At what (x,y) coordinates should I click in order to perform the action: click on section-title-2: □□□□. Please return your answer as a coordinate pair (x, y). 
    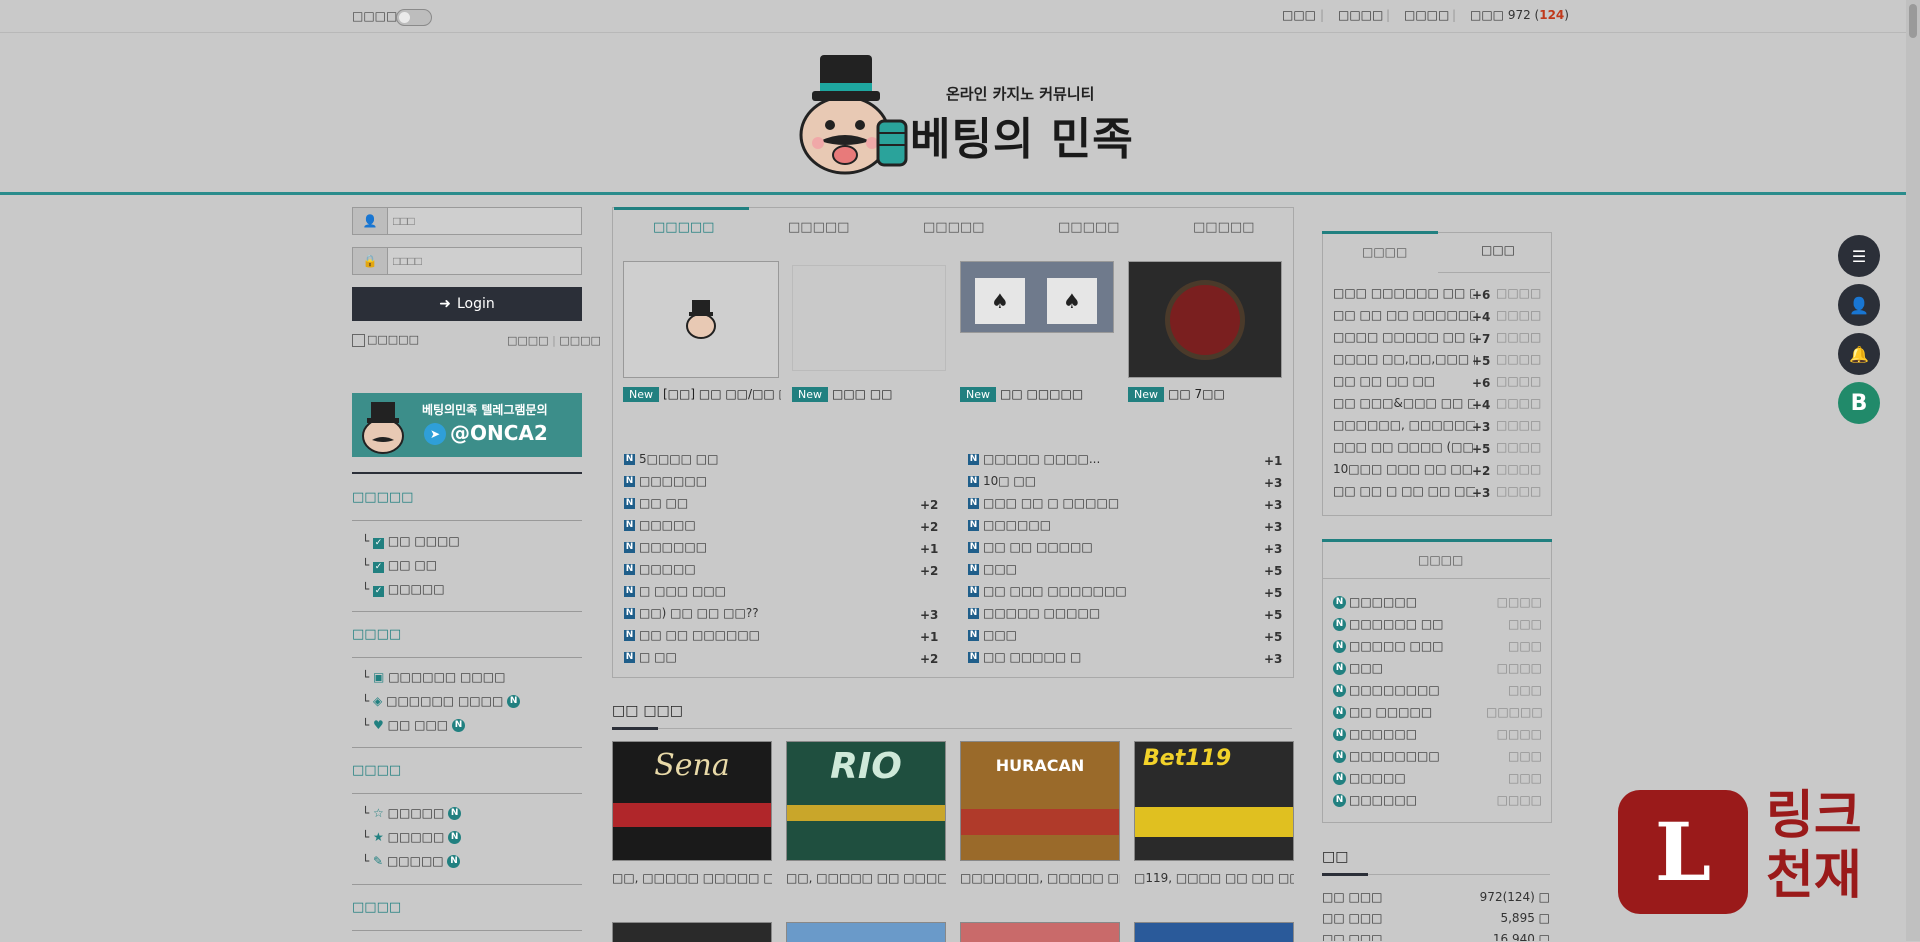
    Looking at the image, I should click on (376, 634).